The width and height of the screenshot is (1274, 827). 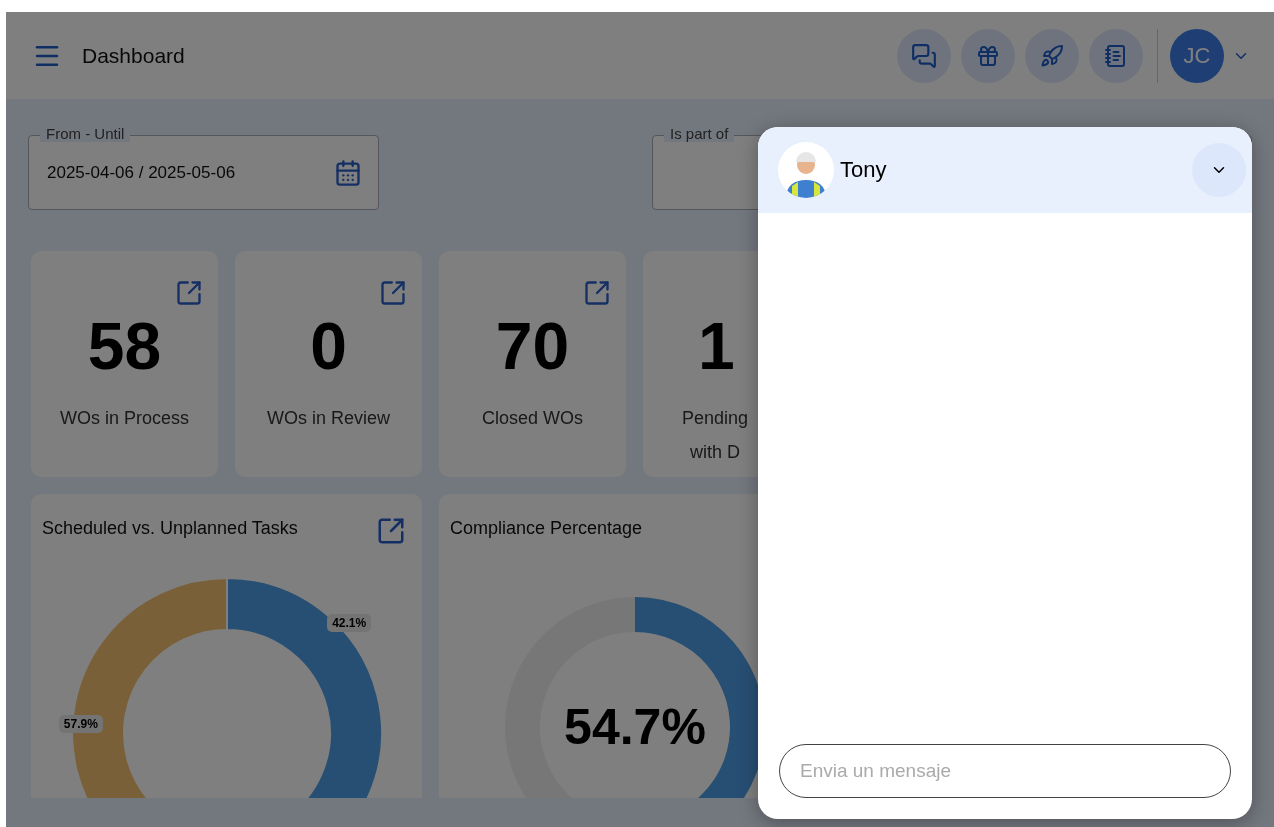 What do you see at coordinates (170, 528) in the screenshot?
I see `chart-title: Scheduled vs. Unplanned Tasks` at bounding box center [170, 528].